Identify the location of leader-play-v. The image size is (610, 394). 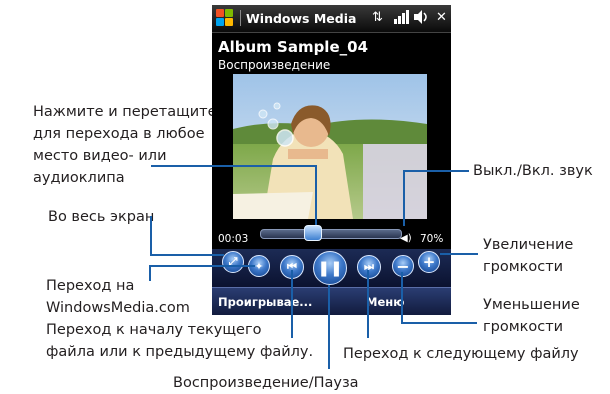
(329, 327).